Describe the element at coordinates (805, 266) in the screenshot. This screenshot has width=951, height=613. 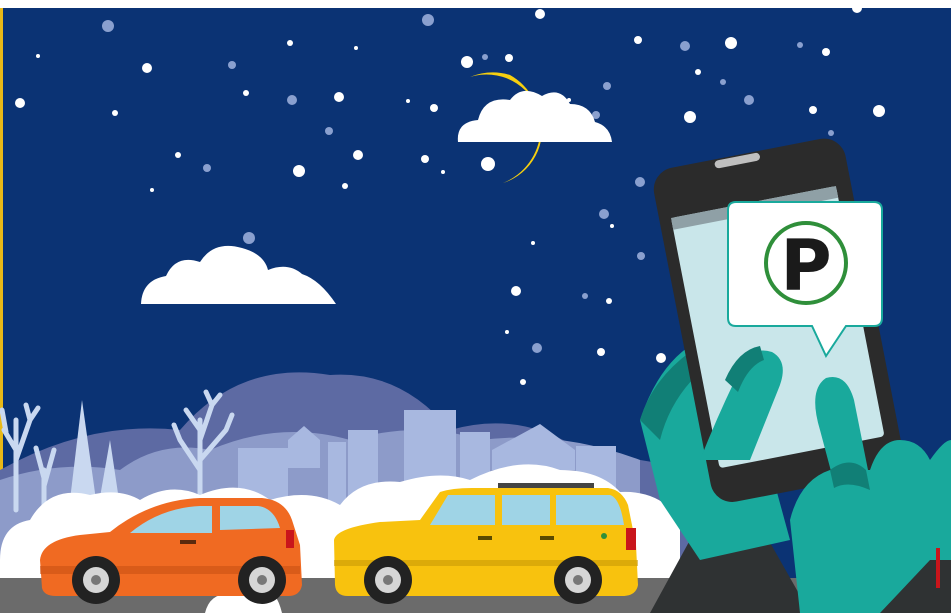
I see `parking-letter: P` at that location.